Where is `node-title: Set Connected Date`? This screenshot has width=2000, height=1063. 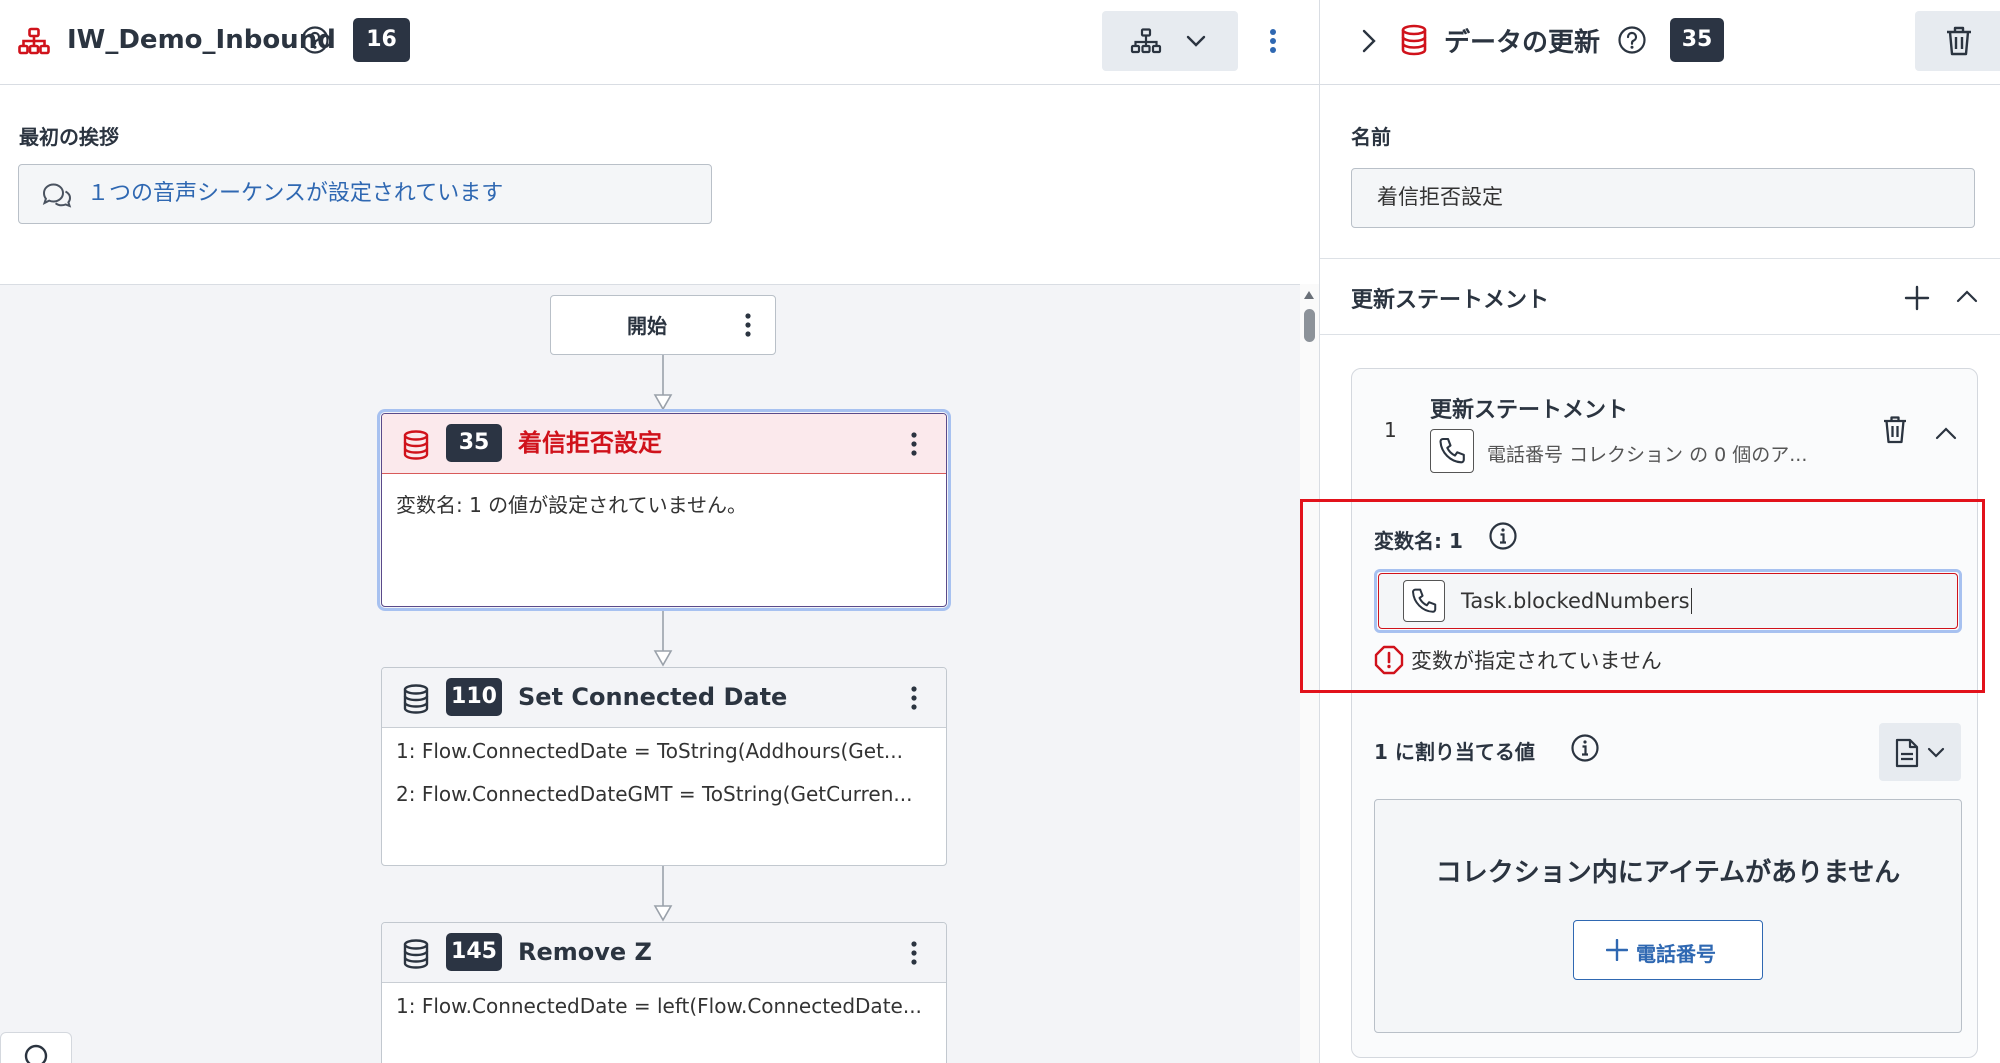
node-title: Set Connected Date is located at coordinates (653, 697).